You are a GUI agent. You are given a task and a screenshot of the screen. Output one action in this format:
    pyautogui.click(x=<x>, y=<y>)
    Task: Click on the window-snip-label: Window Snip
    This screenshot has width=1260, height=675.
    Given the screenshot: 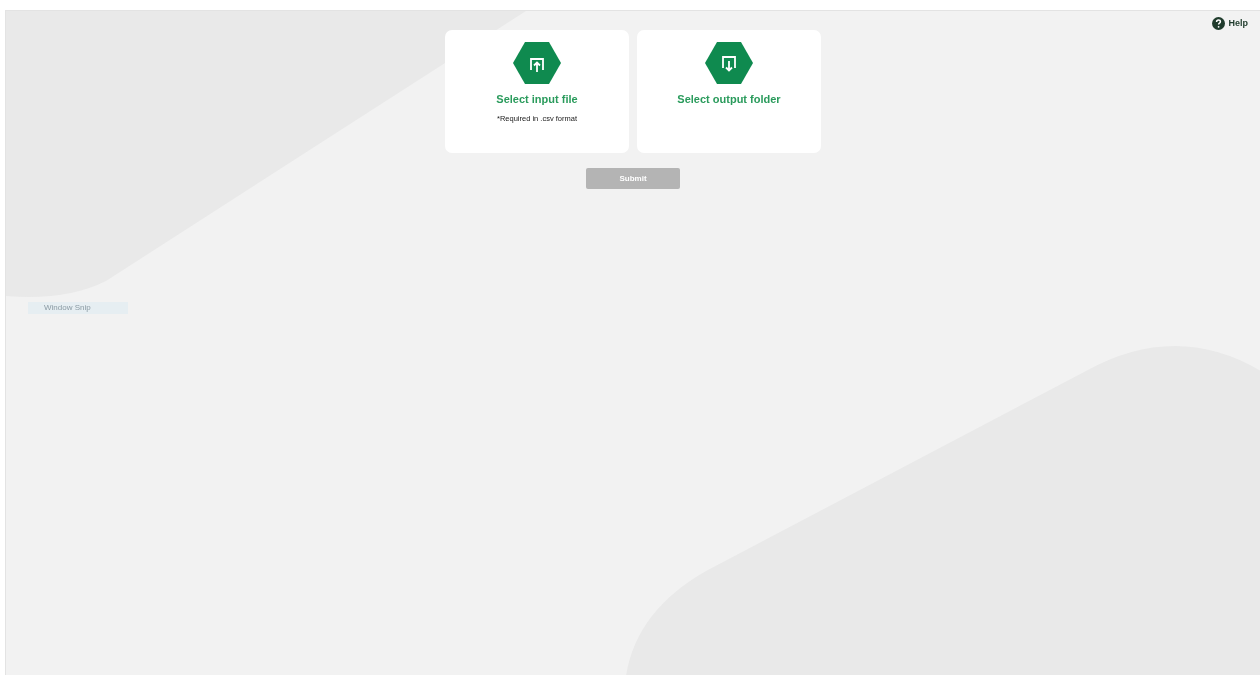 What is the action you would take?
    pyautogui.click(x=78, y=308)
    